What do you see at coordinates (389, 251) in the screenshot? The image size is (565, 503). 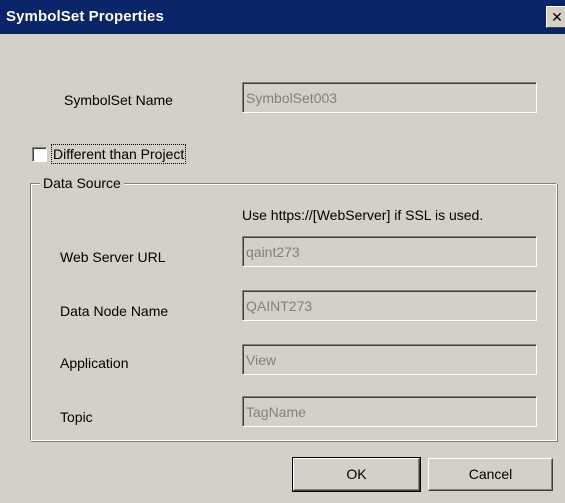 I see `web-server-url-field` at bounding box center [389, 251].